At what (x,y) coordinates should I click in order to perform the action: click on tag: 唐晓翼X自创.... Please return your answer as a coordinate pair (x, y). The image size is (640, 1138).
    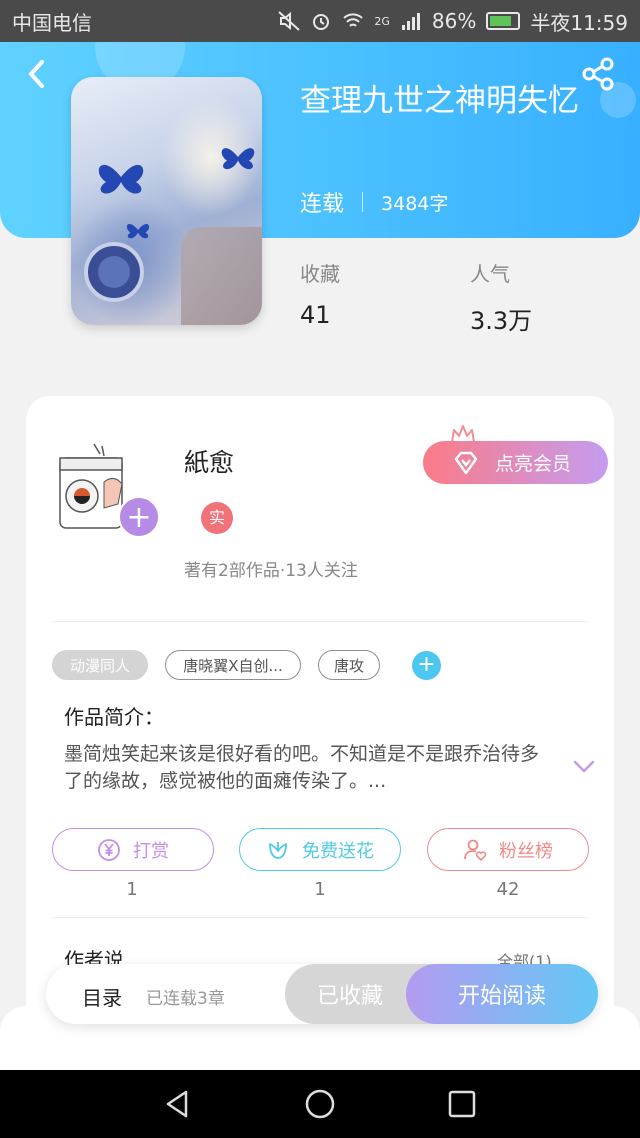
    Looking at the image, I should click on (233, 665).